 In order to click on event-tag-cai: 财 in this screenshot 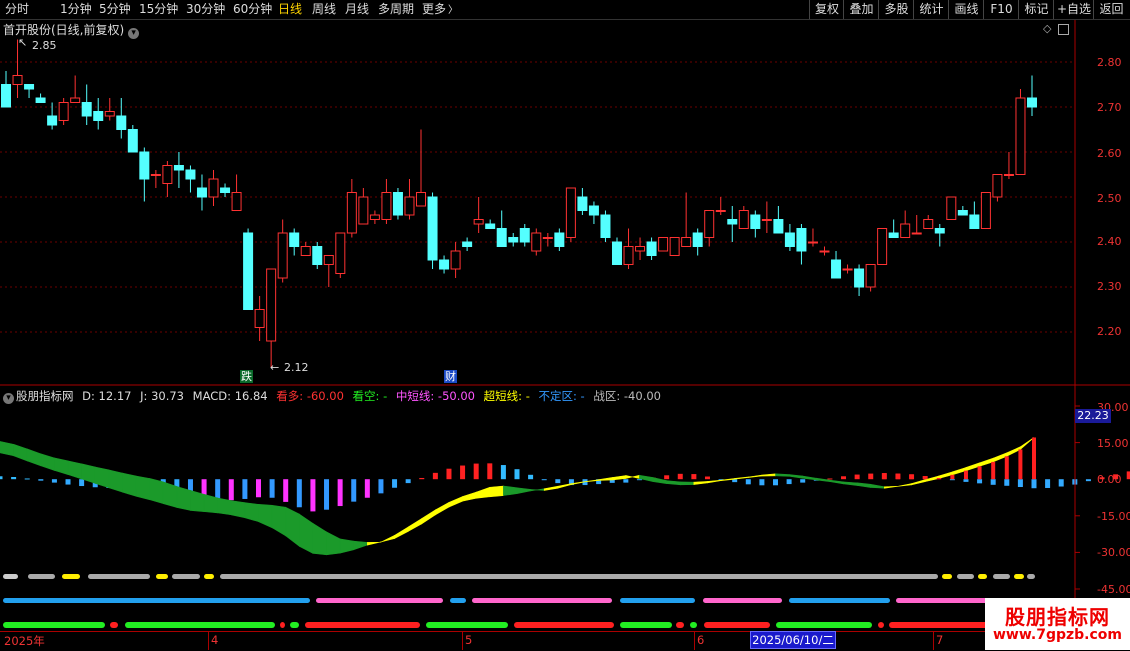, I will do `click(450, 376)`.